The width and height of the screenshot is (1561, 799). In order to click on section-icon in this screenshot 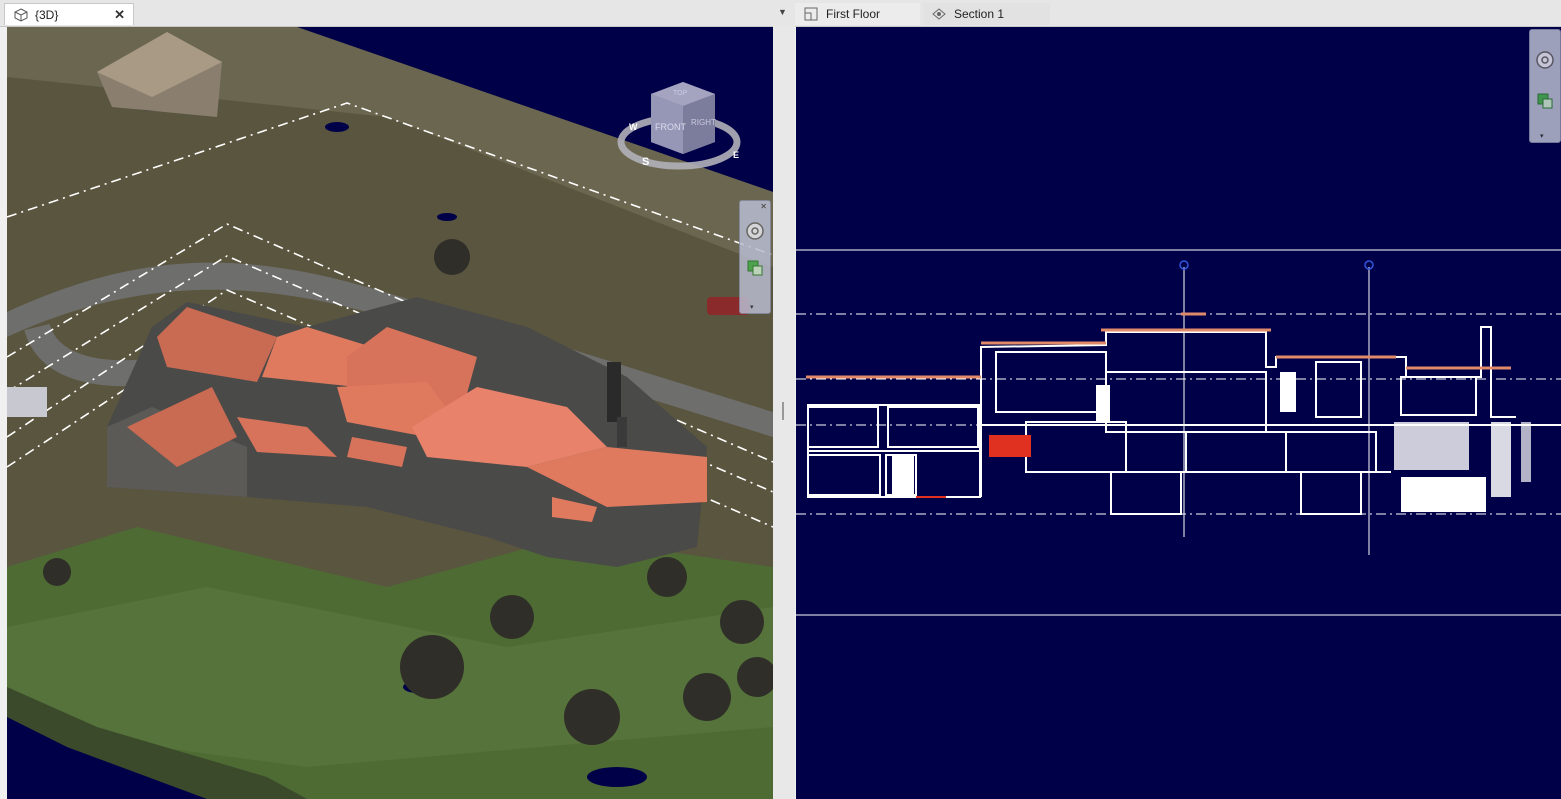, I will do `click(939, 14)`.